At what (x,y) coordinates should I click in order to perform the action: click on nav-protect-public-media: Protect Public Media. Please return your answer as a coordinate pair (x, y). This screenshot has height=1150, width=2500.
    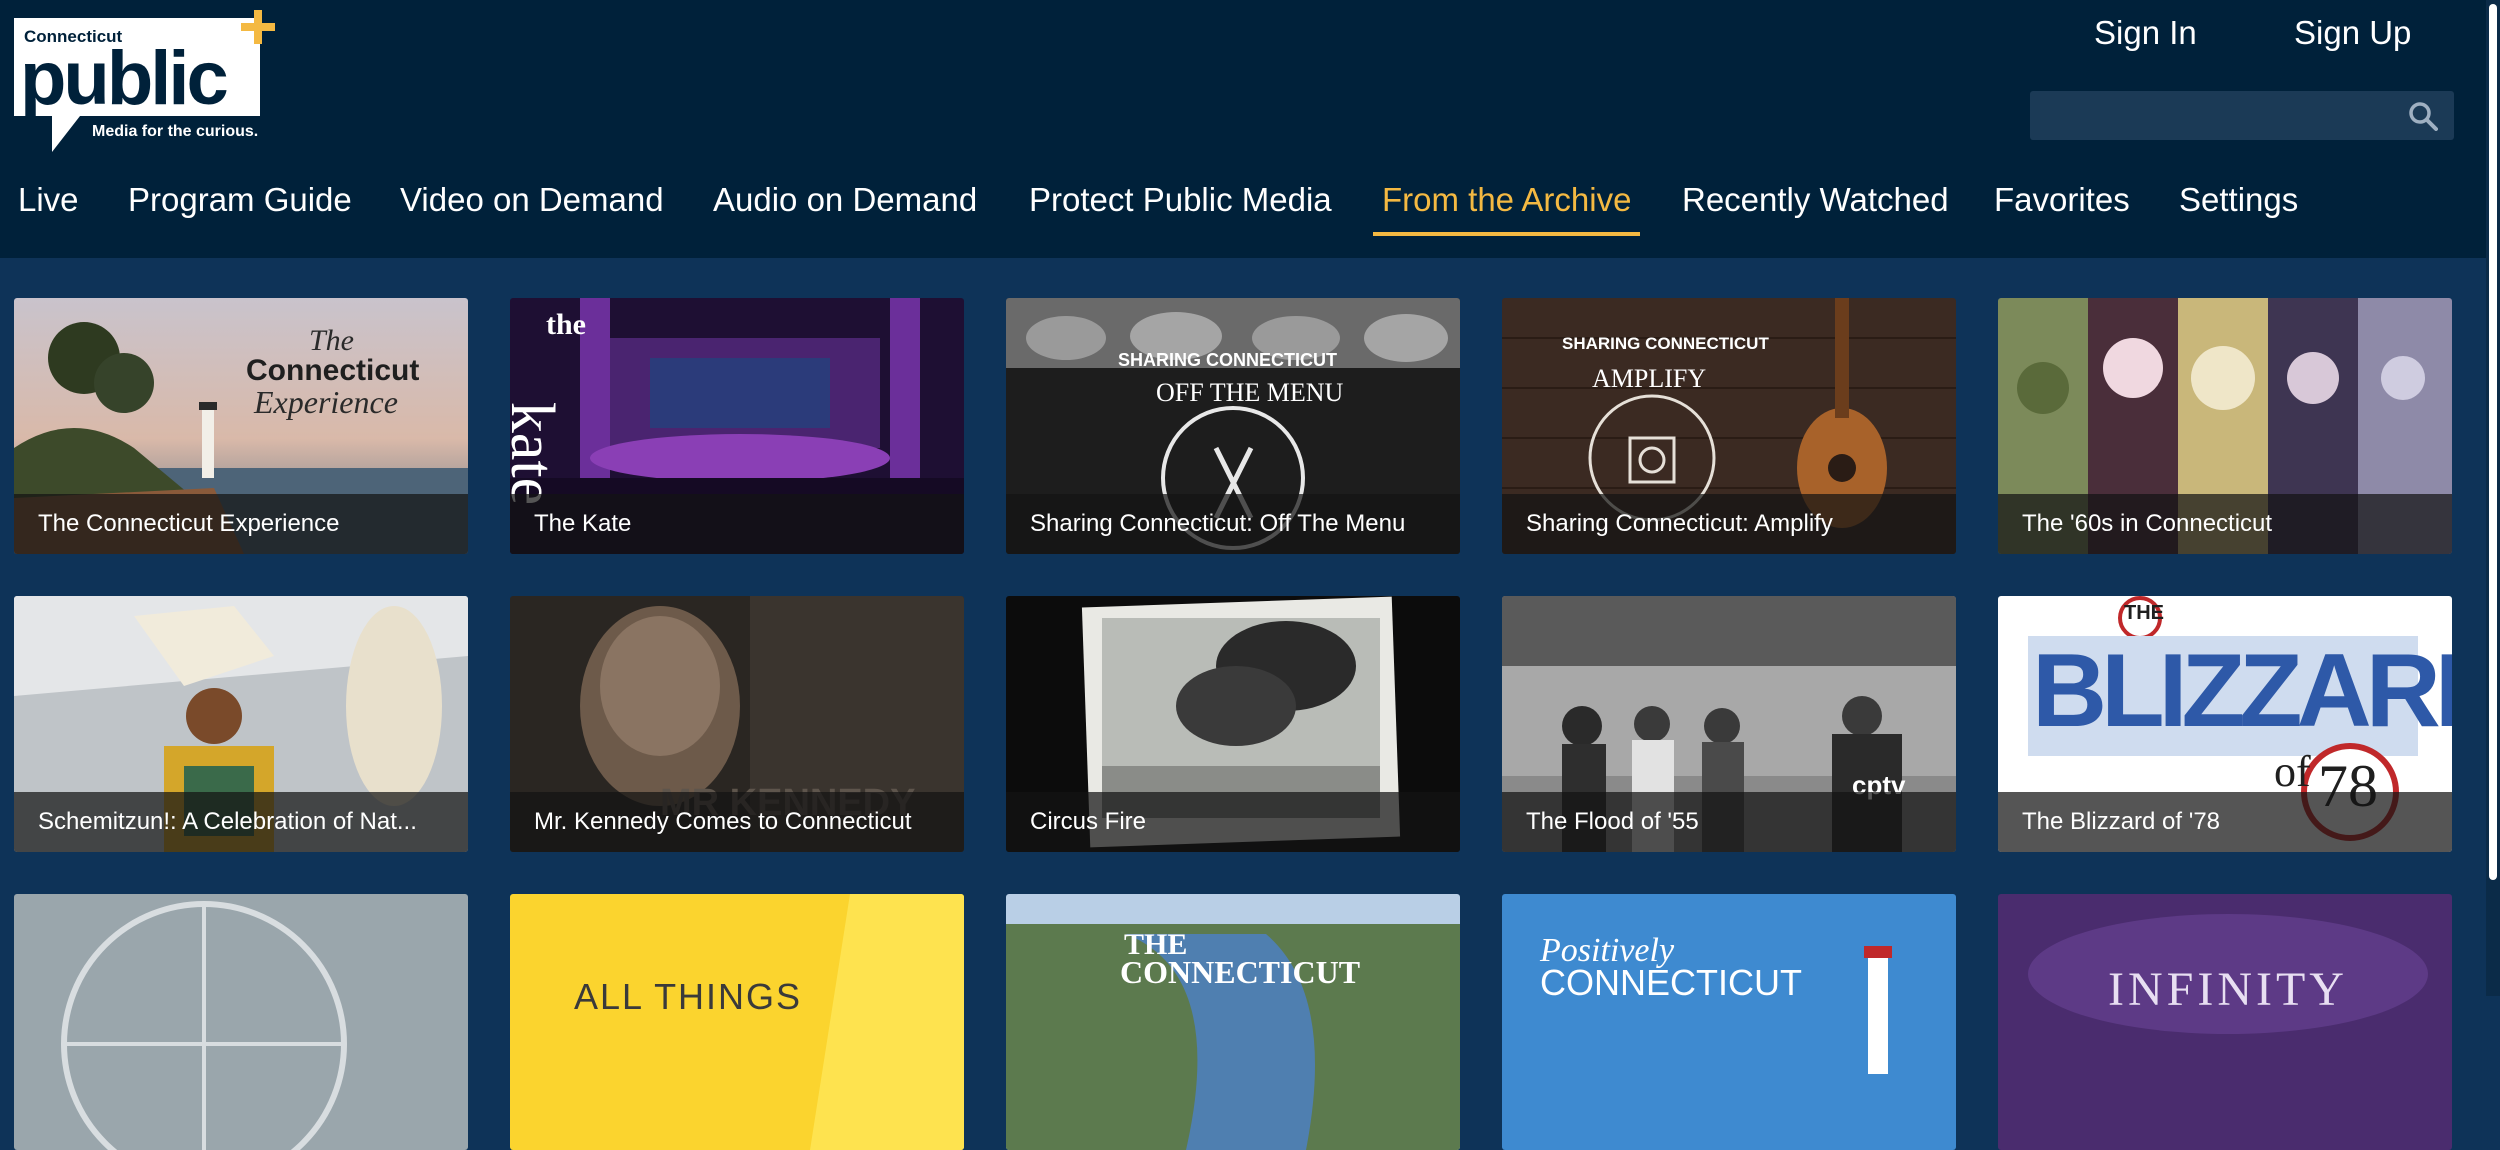
    Looking at the image, I should click on (1180, 203).